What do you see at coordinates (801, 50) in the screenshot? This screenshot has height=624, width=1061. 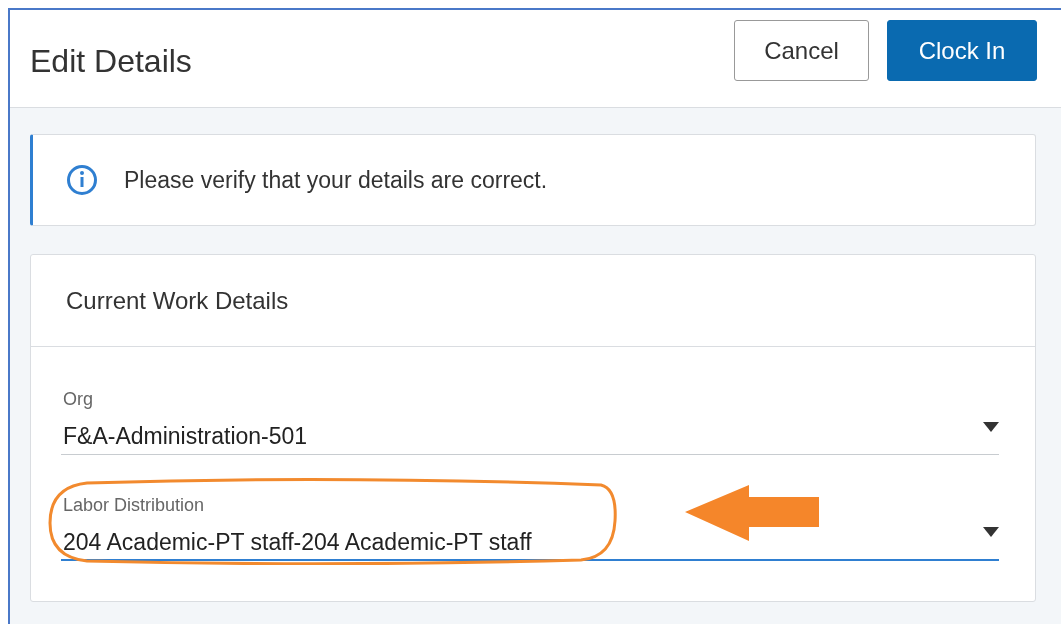 I see `cancel-button: Cancel` at bounding box center [801, 50].